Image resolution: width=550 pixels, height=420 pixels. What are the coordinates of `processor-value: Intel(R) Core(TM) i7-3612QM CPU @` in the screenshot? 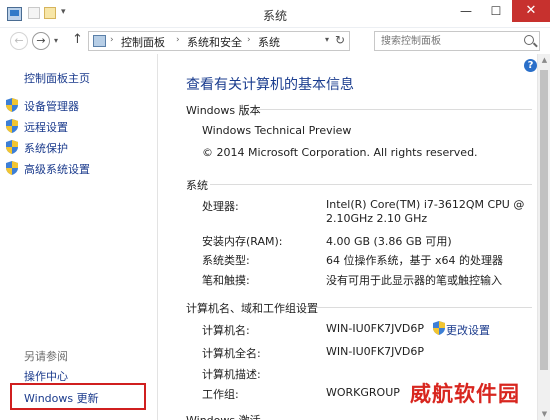 It's located at (425, 204).